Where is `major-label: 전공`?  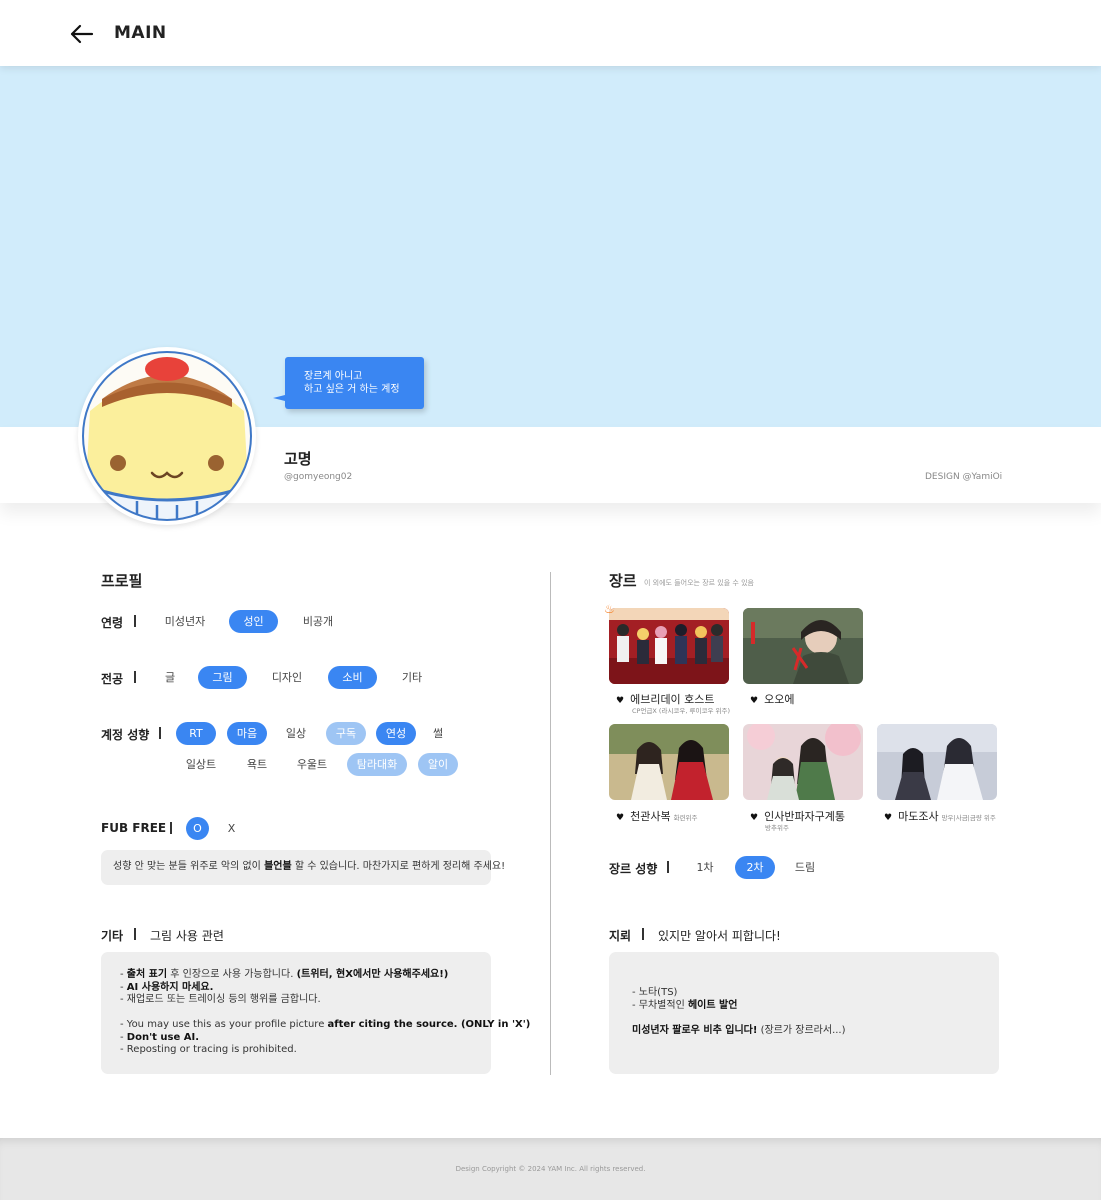 major-label: 전공 is located at coordinates (112, 679).